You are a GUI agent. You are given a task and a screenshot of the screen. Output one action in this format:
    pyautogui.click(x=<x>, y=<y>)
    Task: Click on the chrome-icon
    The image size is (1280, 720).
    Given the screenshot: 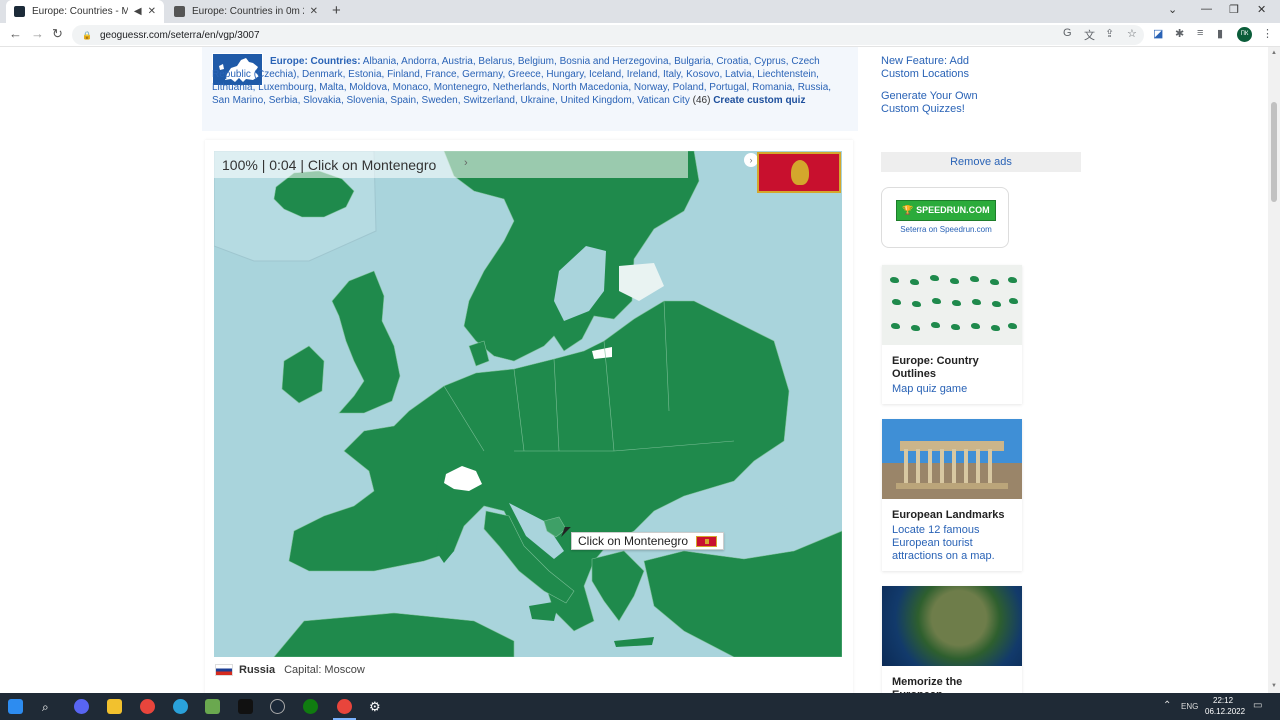 What is the action you would take?
    pyautogui.click(x=147, y=706)
    